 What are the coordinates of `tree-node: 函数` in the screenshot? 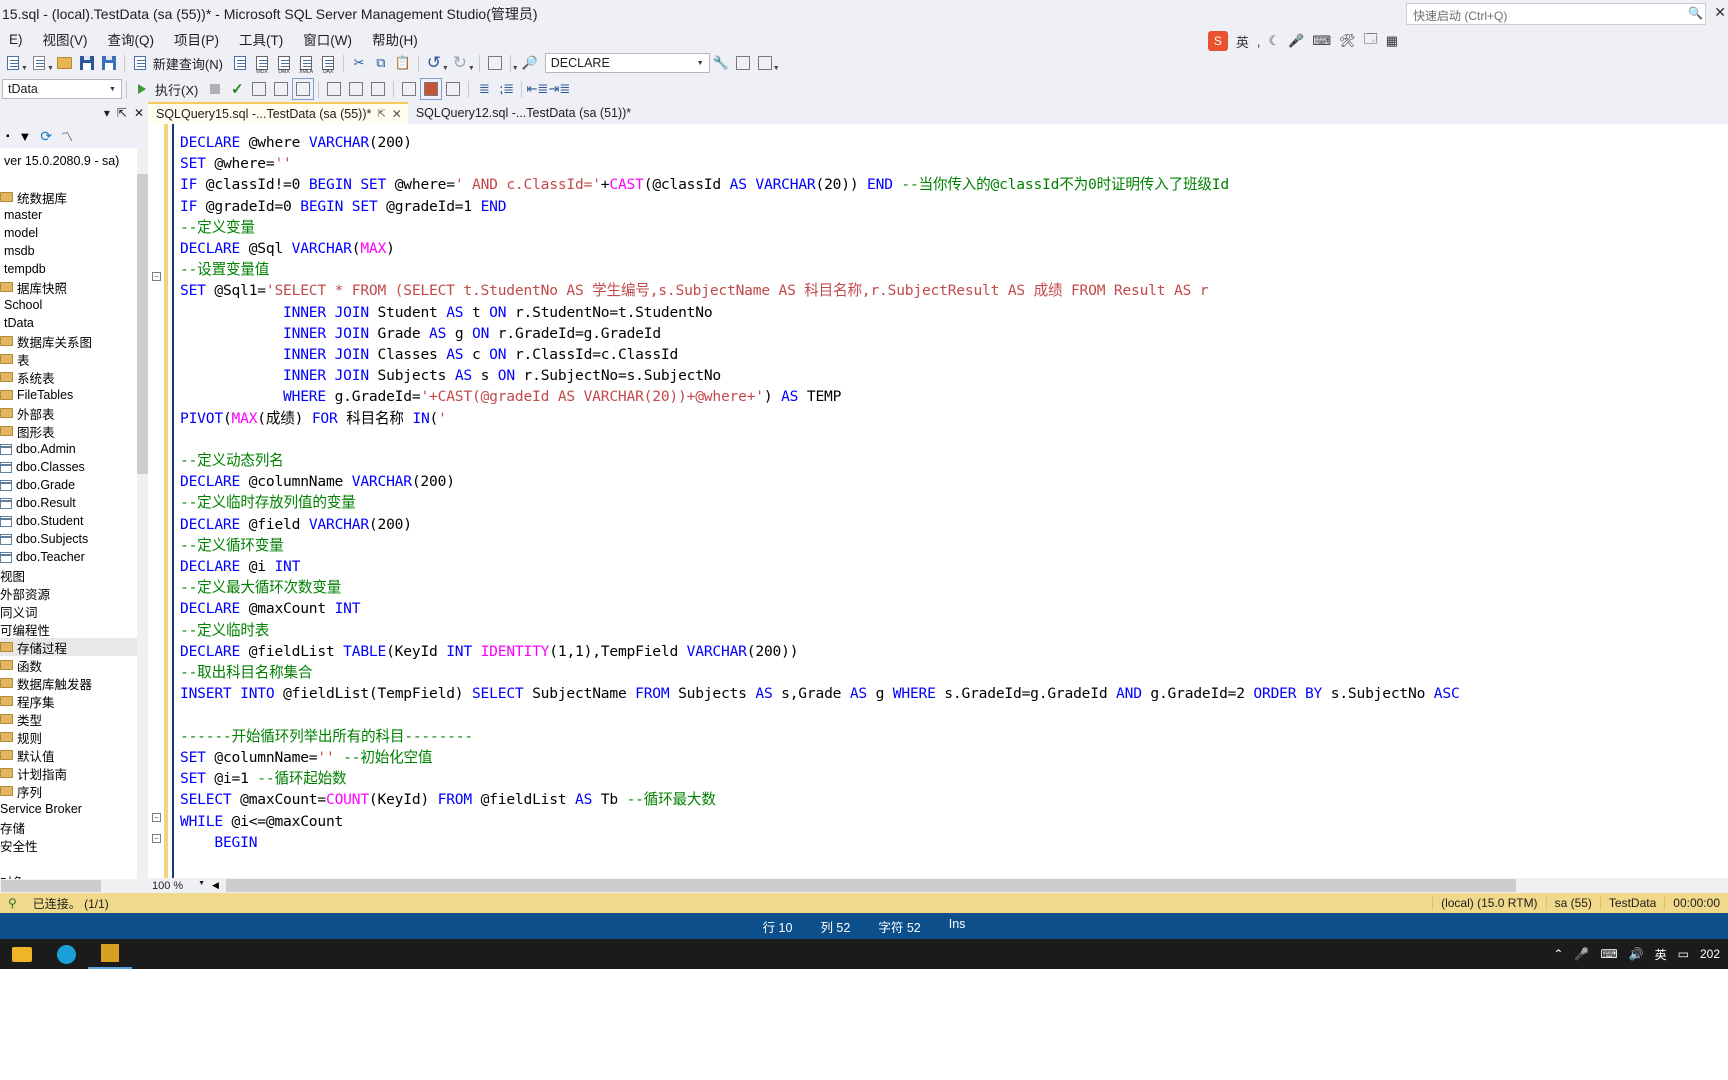 It's located at (74, 665).